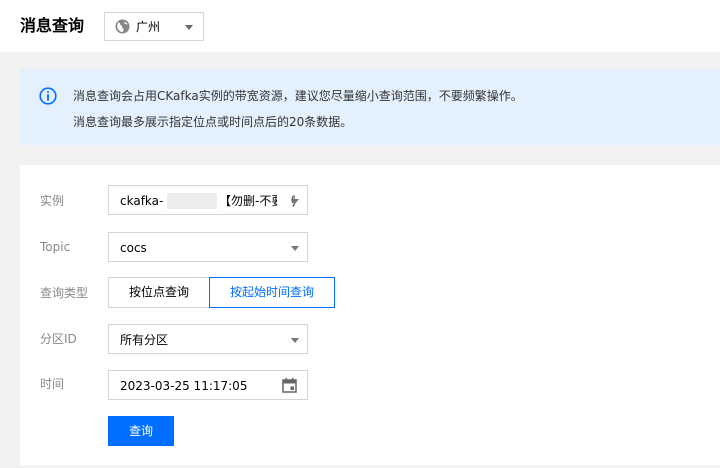 The width and height of the screenshot is (720, 468). I want to click on globe-icon, so click(122, 26).